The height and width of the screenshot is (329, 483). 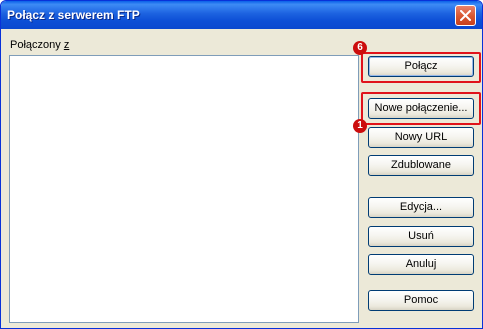 I want to click on label-text: Połączony, so click(x=37, y=45).